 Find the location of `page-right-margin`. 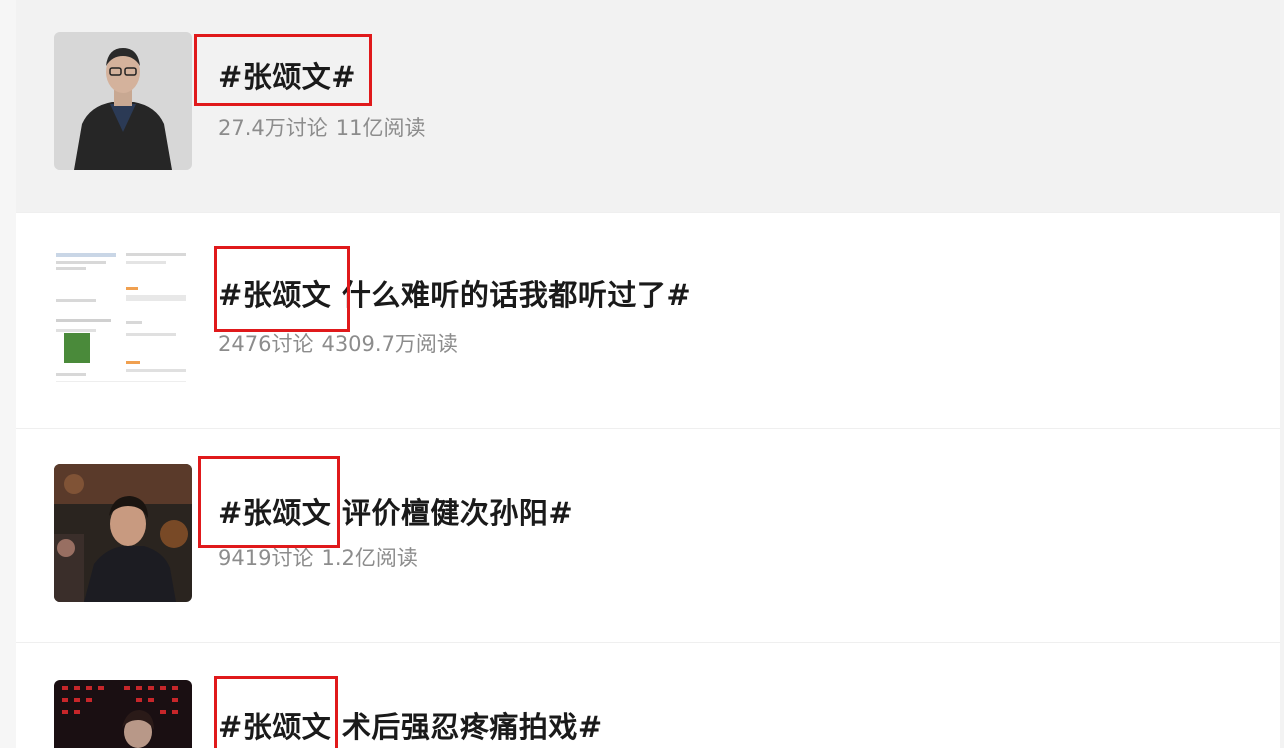

page-right-margin is located at coordinates (1282, 374).